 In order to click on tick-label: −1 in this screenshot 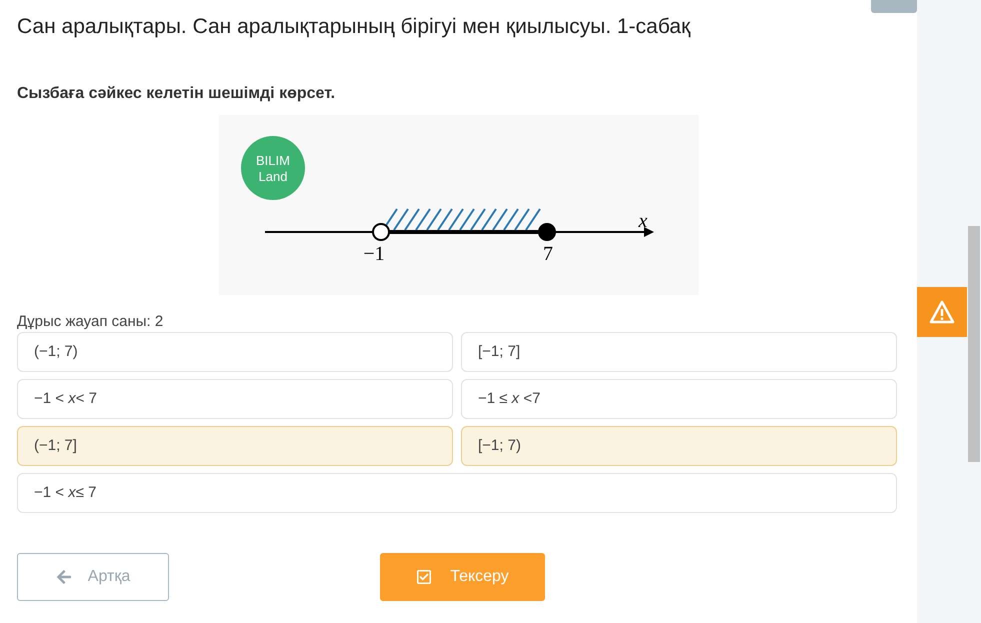, I will do `click(373, 254)`.